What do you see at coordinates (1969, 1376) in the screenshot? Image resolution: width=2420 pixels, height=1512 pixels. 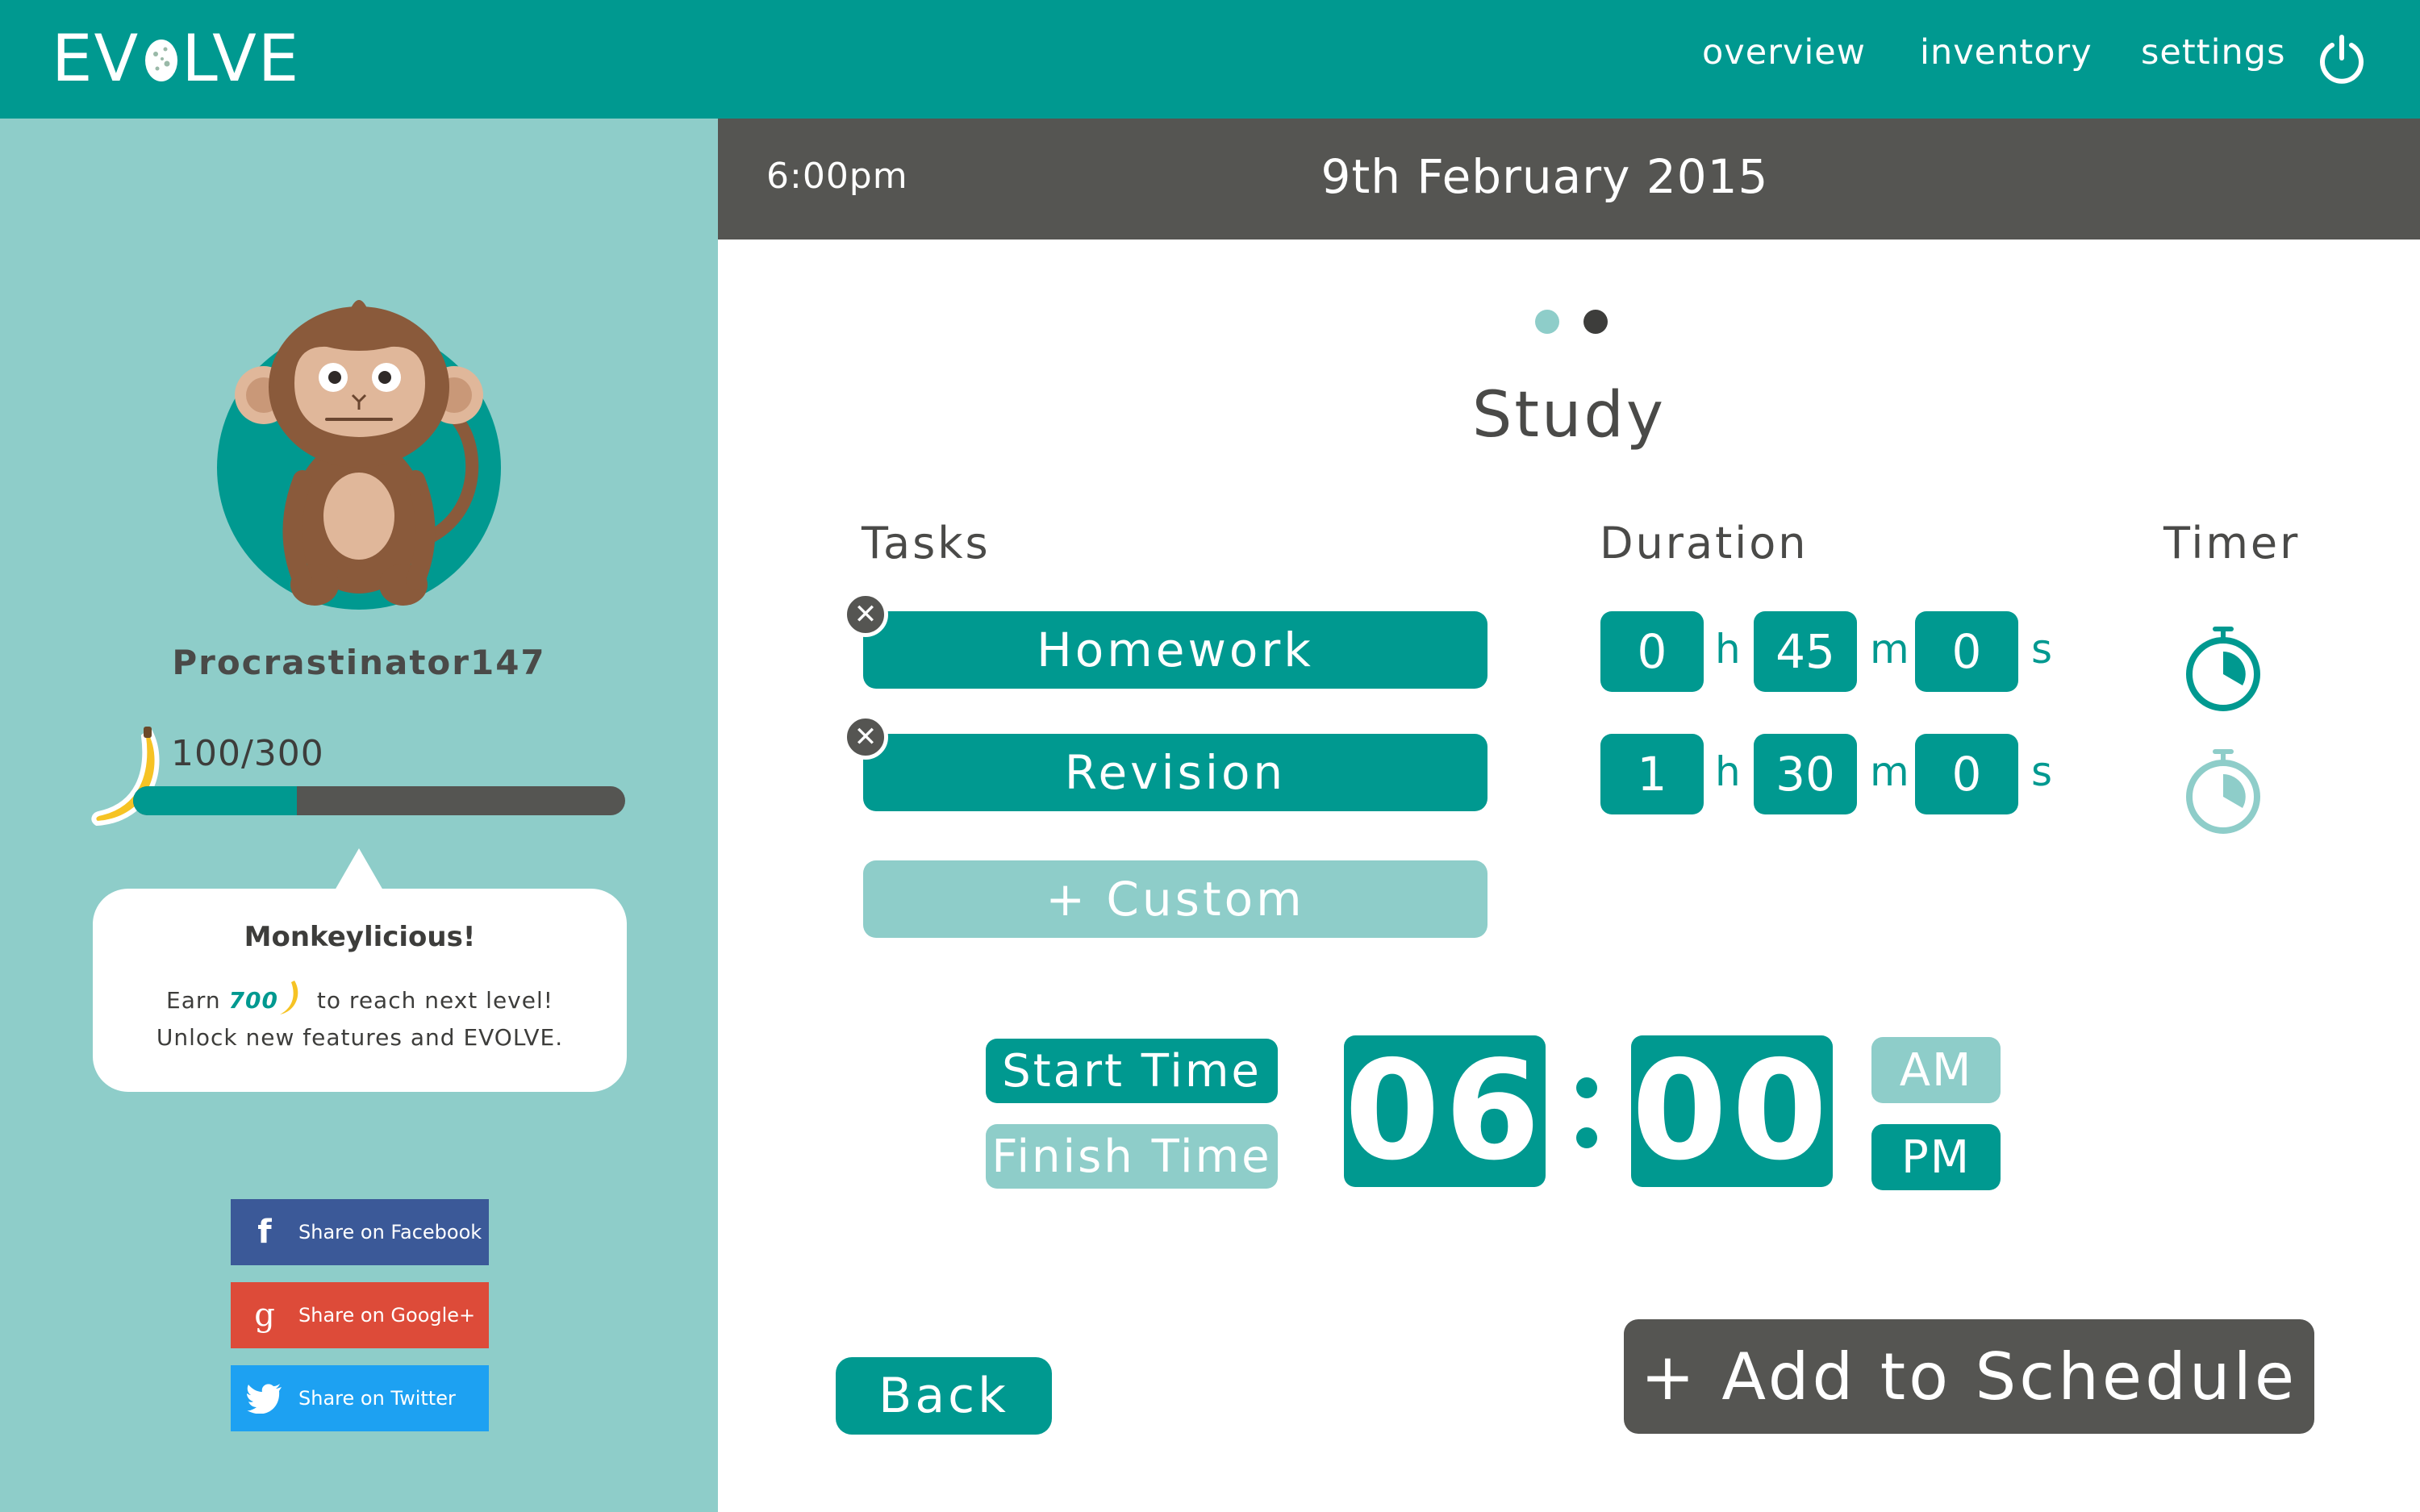 I see `add-to-schedule-button: + Add to Schedule` at bounding box center [1969, 1376].